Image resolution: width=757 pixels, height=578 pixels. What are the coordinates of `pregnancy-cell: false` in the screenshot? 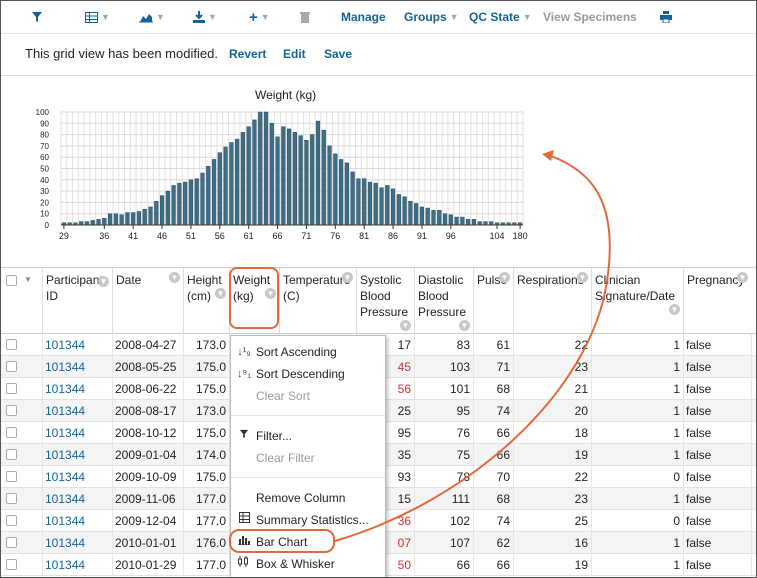 It's located at (699, 345).